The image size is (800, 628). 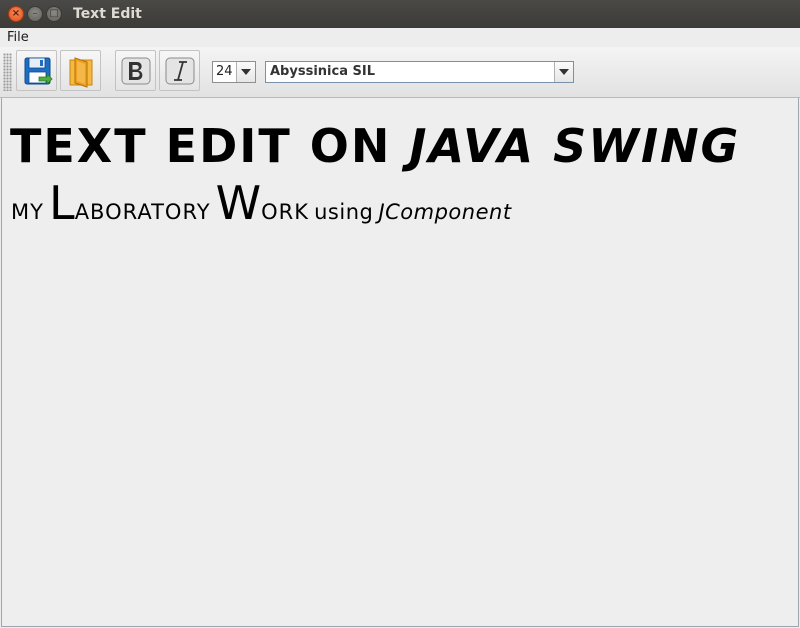 What do you see at coordinates (575, 146) in the screenshot?
I see `bold-italic-text-run: JAVA SWING` at bounding box center [575, 146].